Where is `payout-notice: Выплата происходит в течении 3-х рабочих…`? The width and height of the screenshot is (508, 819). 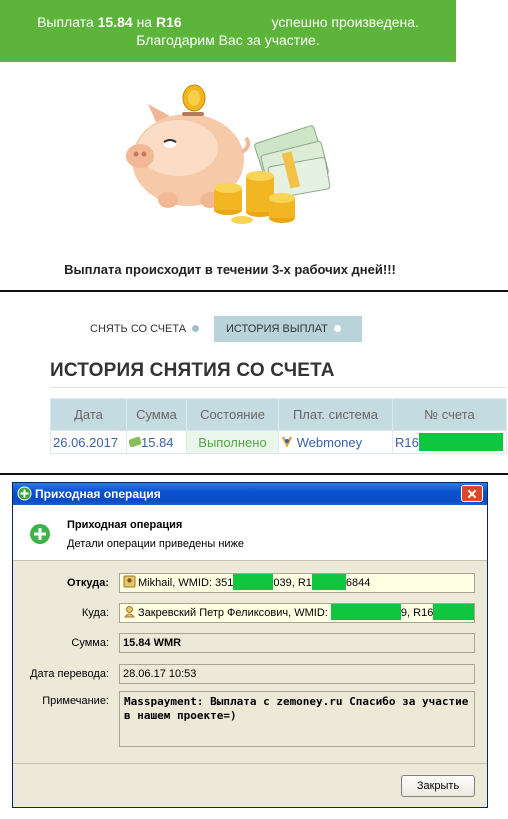
payout-notice: Выплата происходит в течении 3-х рабочих… is located at coordinates (230, 269).